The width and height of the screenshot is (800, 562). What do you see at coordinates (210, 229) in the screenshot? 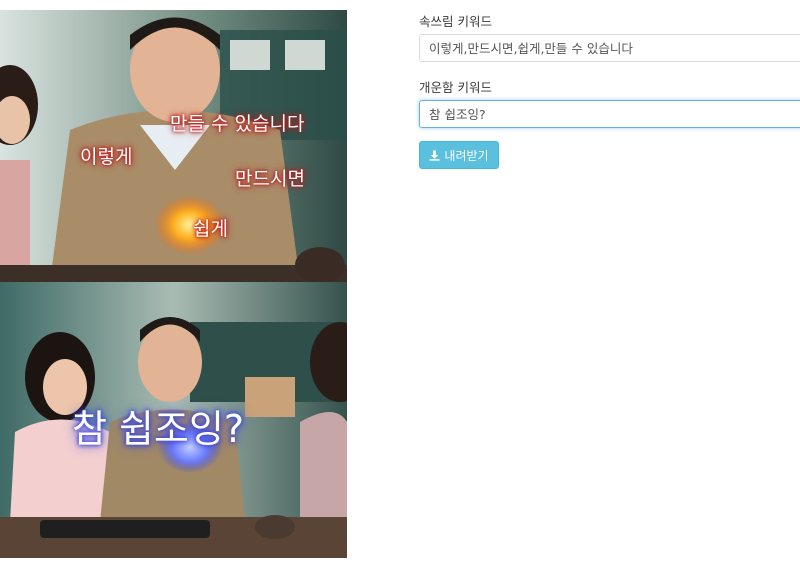
I see `caption-easily: 쉽게` at bounding box center [210, 229].